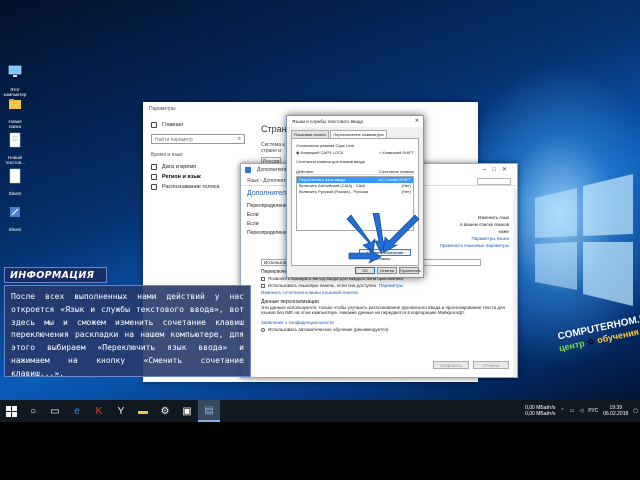  Describe the element at coordinates (310, 134) in the screenshot. I see `tab-language-bar: Языковая панель` at that location.